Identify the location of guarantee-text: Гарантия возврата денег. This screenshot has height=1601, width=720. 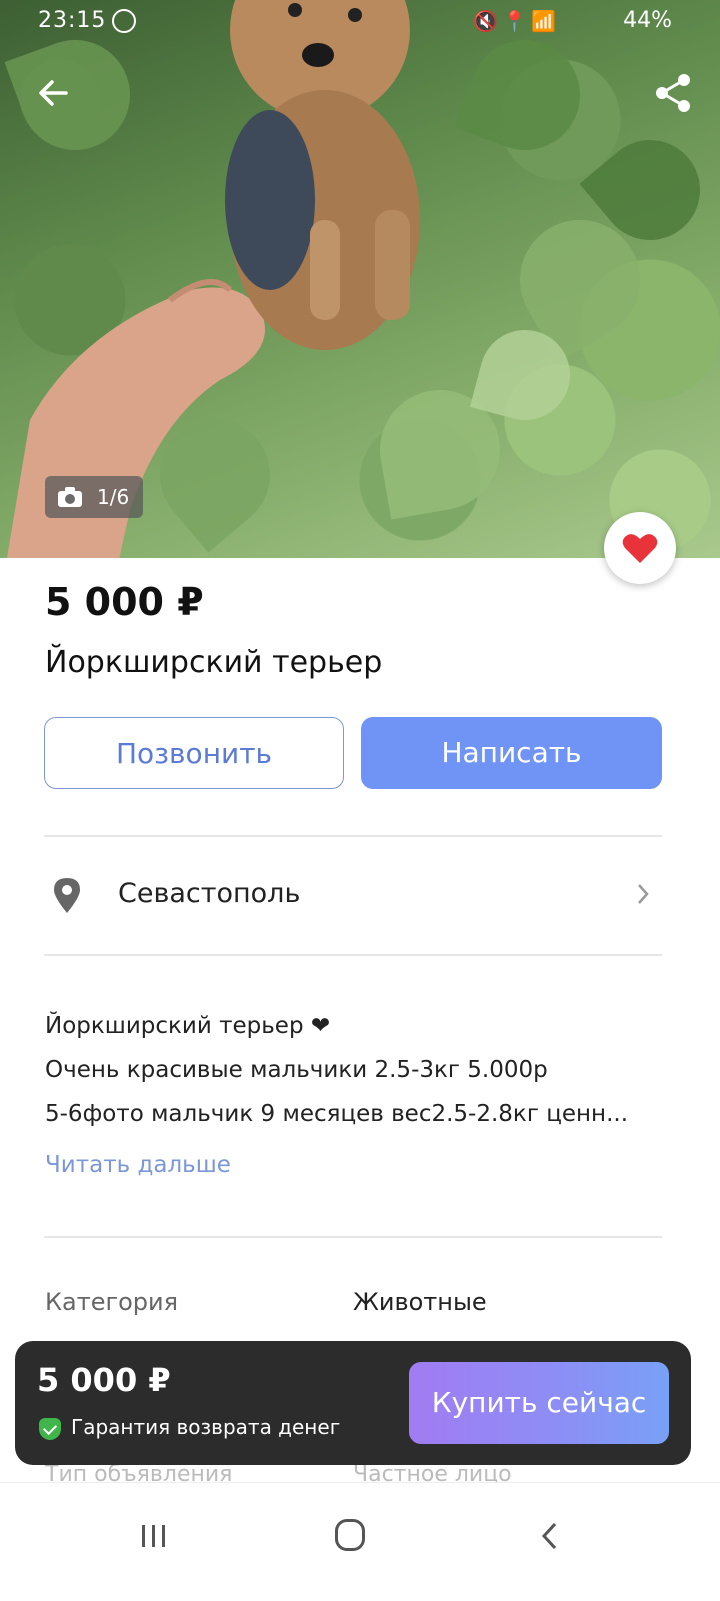
(206, 1427).